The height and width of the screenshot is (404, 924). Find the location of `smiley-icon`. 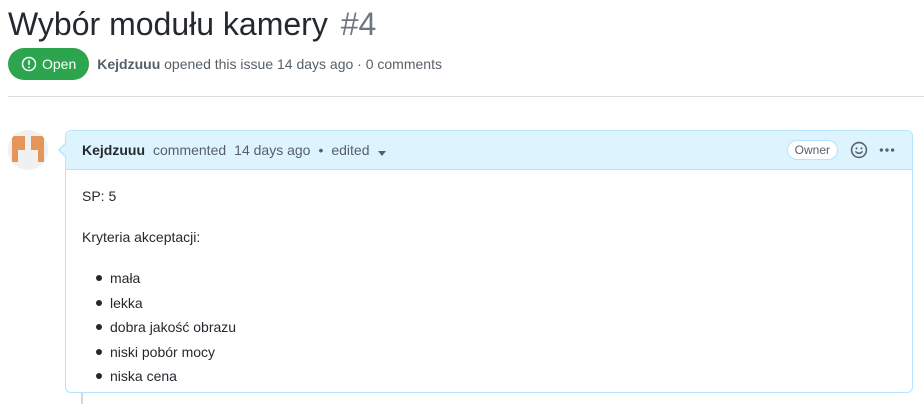

smiley-icon is located at coordinates (859, 150).